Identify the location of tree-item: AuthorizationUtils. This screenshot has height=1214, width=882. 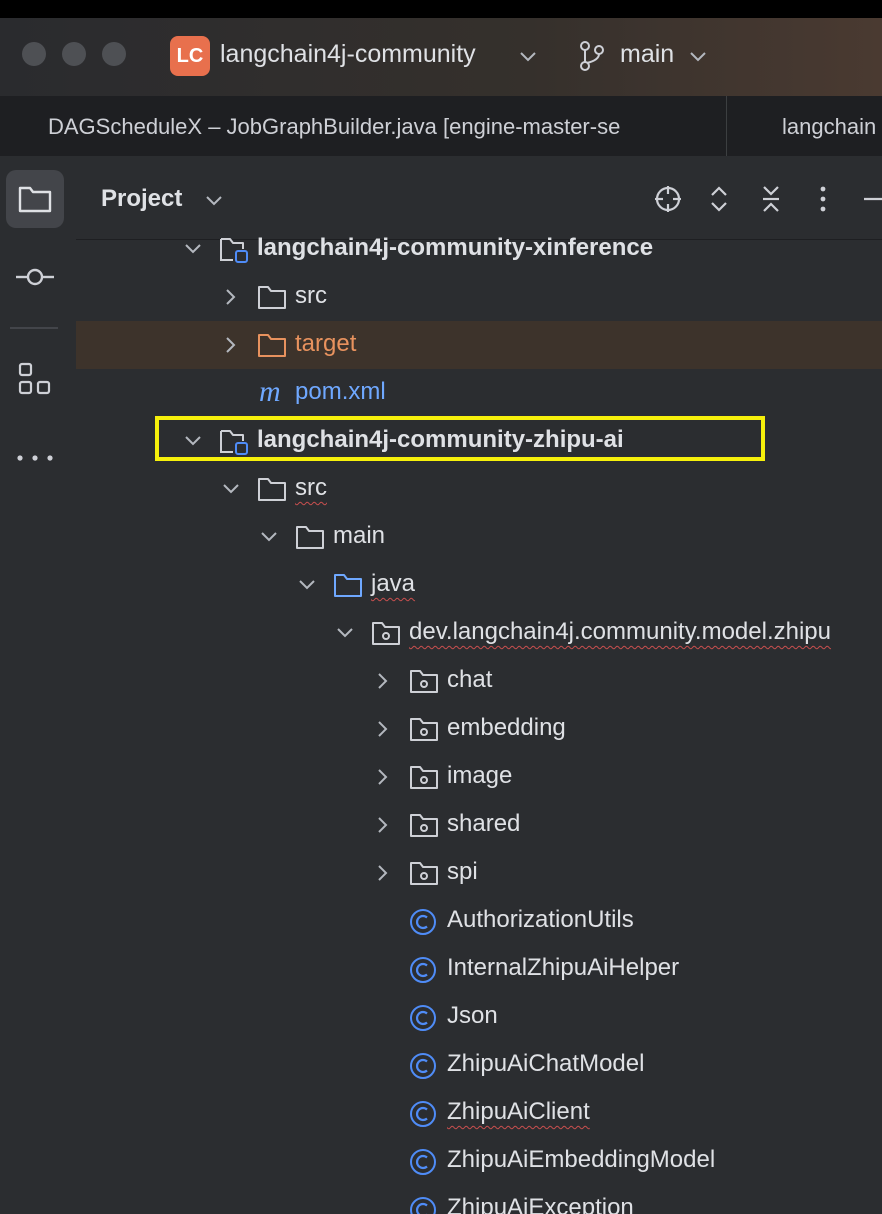
(479, 921).